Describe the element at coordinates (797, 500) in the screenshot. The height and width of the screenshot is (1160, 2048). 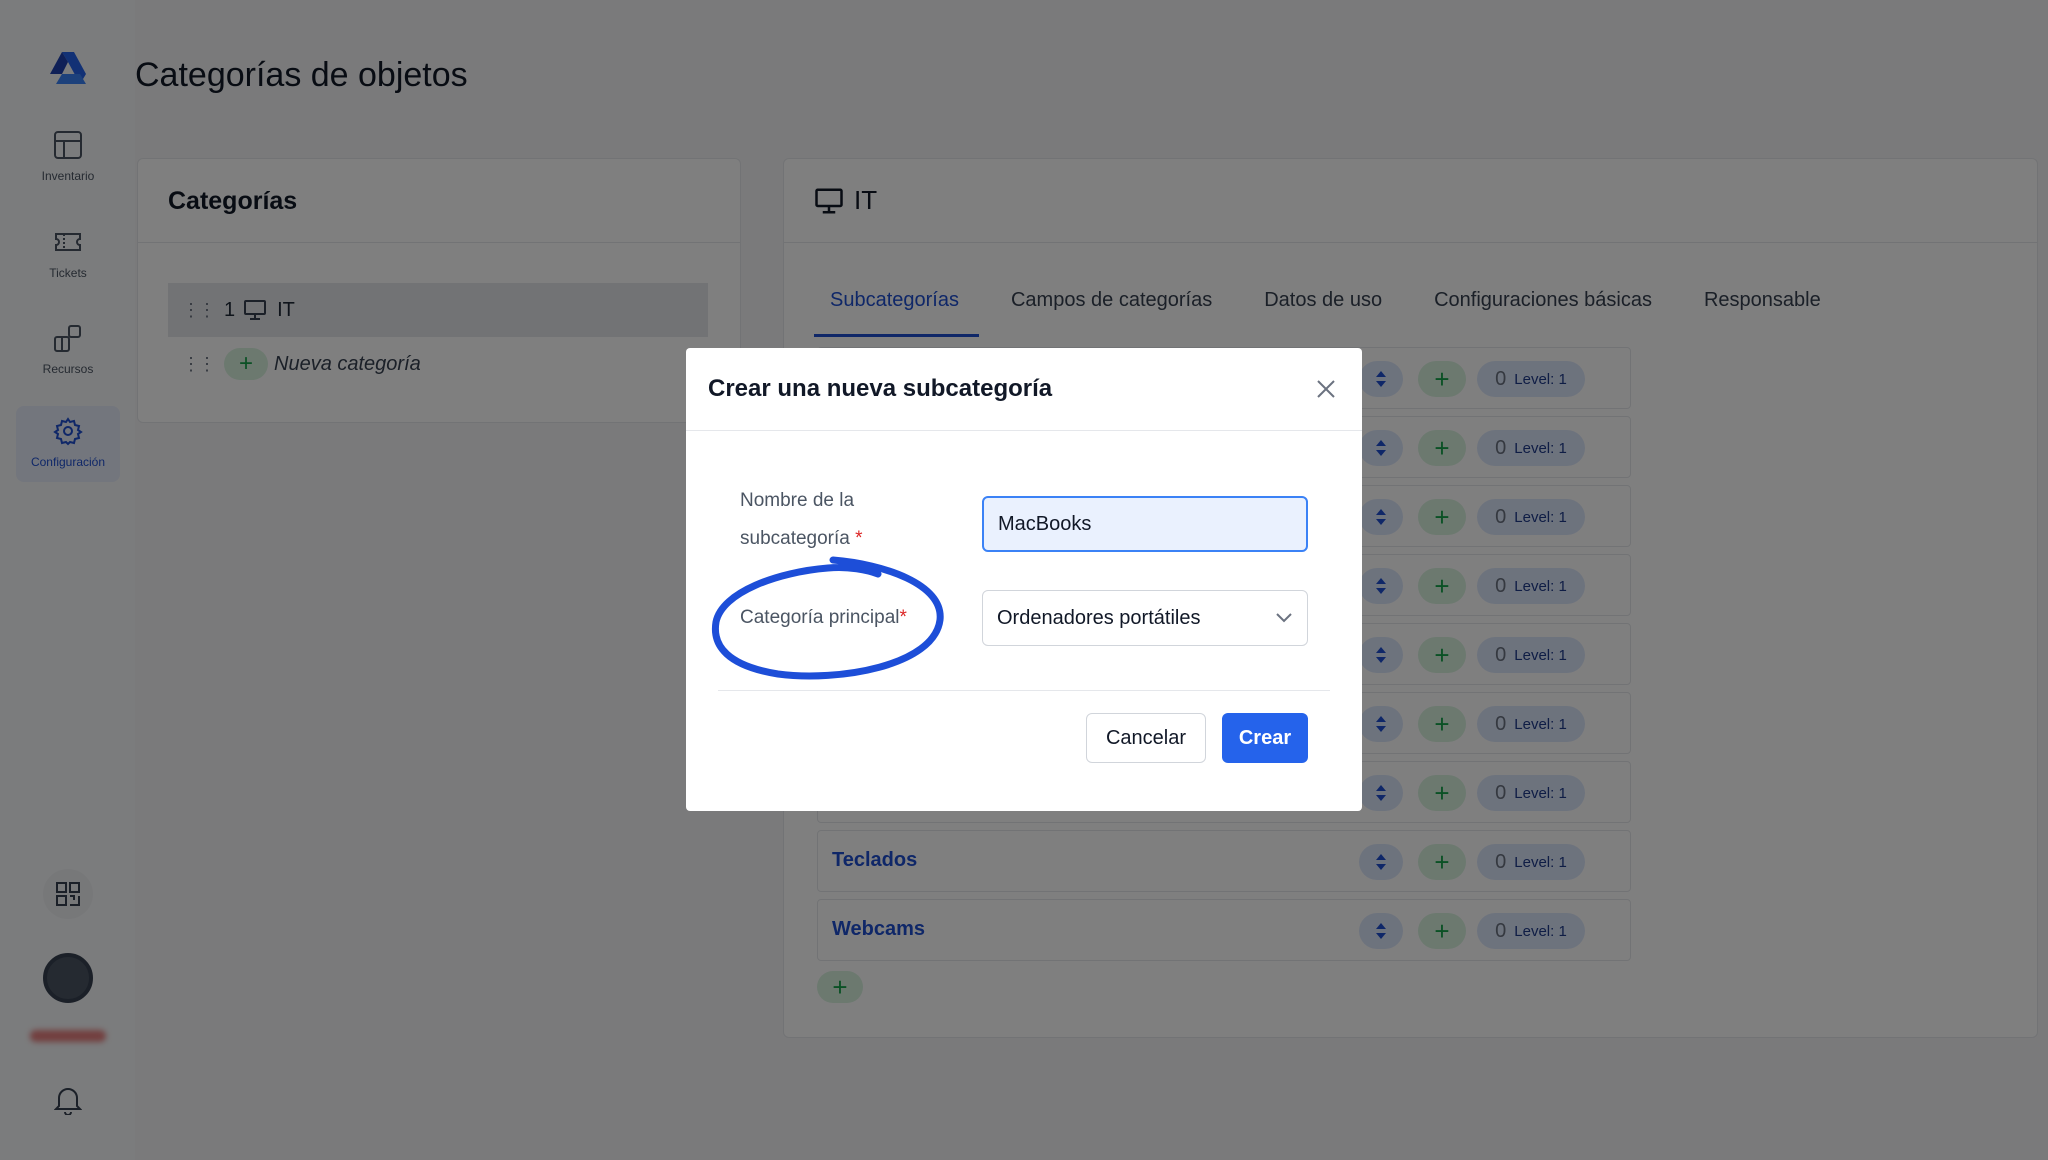
I see `label-line-1: Nombre de la` at that location.